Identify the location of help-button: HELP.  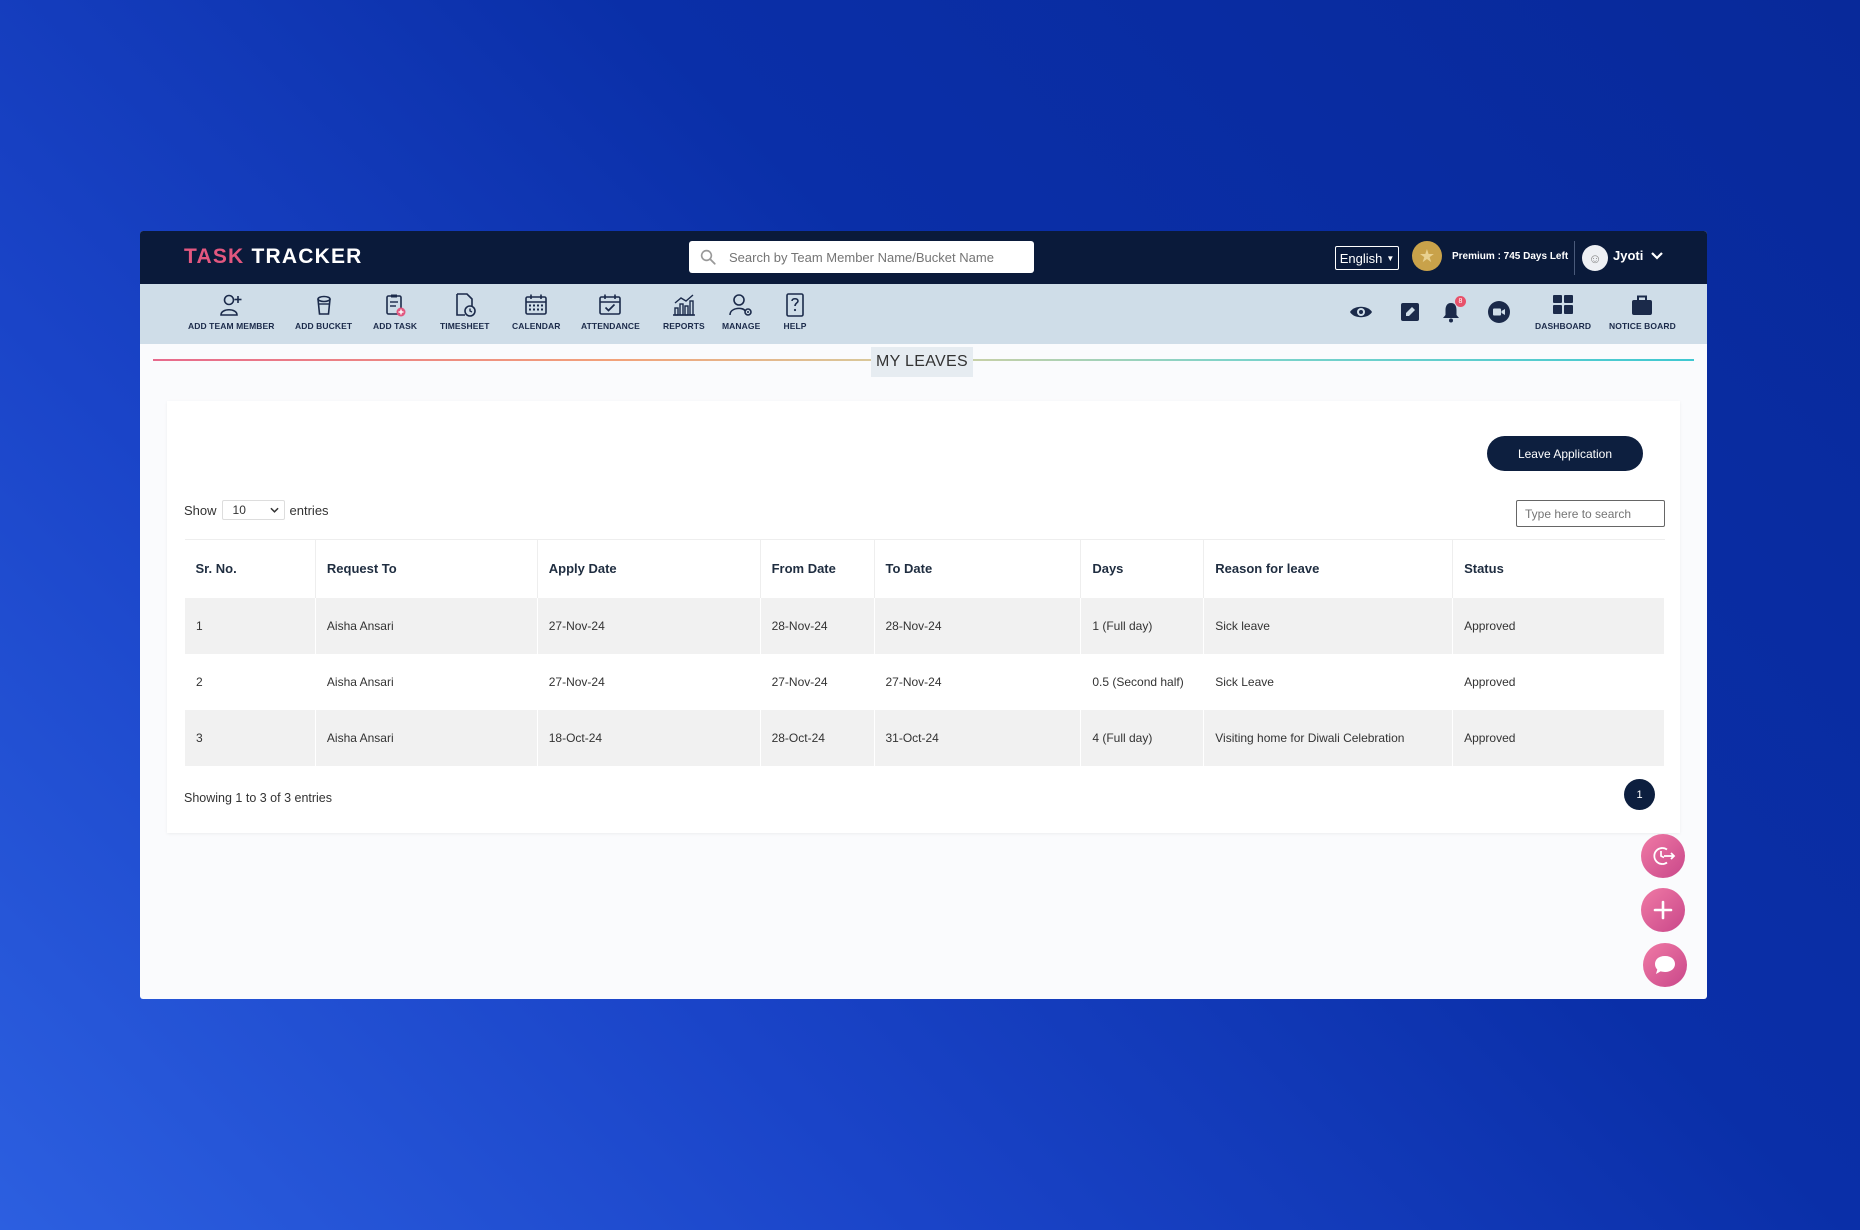
(795, 311).